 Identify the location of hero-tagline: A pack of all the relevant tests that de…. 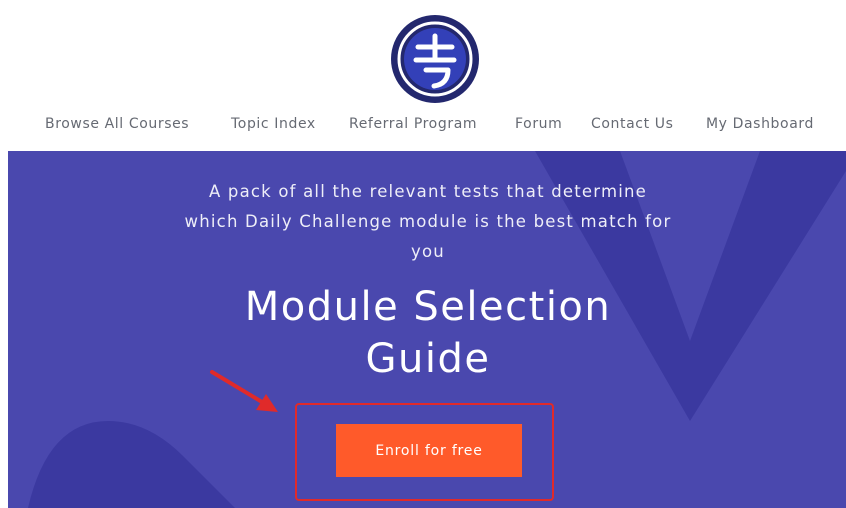
(428, 222).